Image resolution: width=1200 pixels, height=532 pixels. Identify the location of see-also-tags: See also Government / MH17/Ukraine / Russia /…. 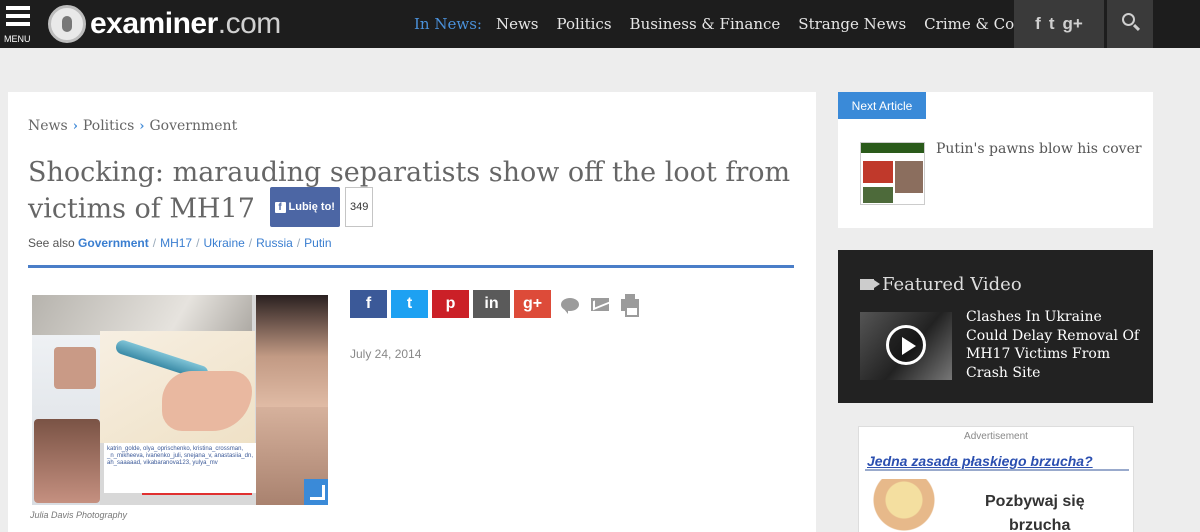
(180, 243).